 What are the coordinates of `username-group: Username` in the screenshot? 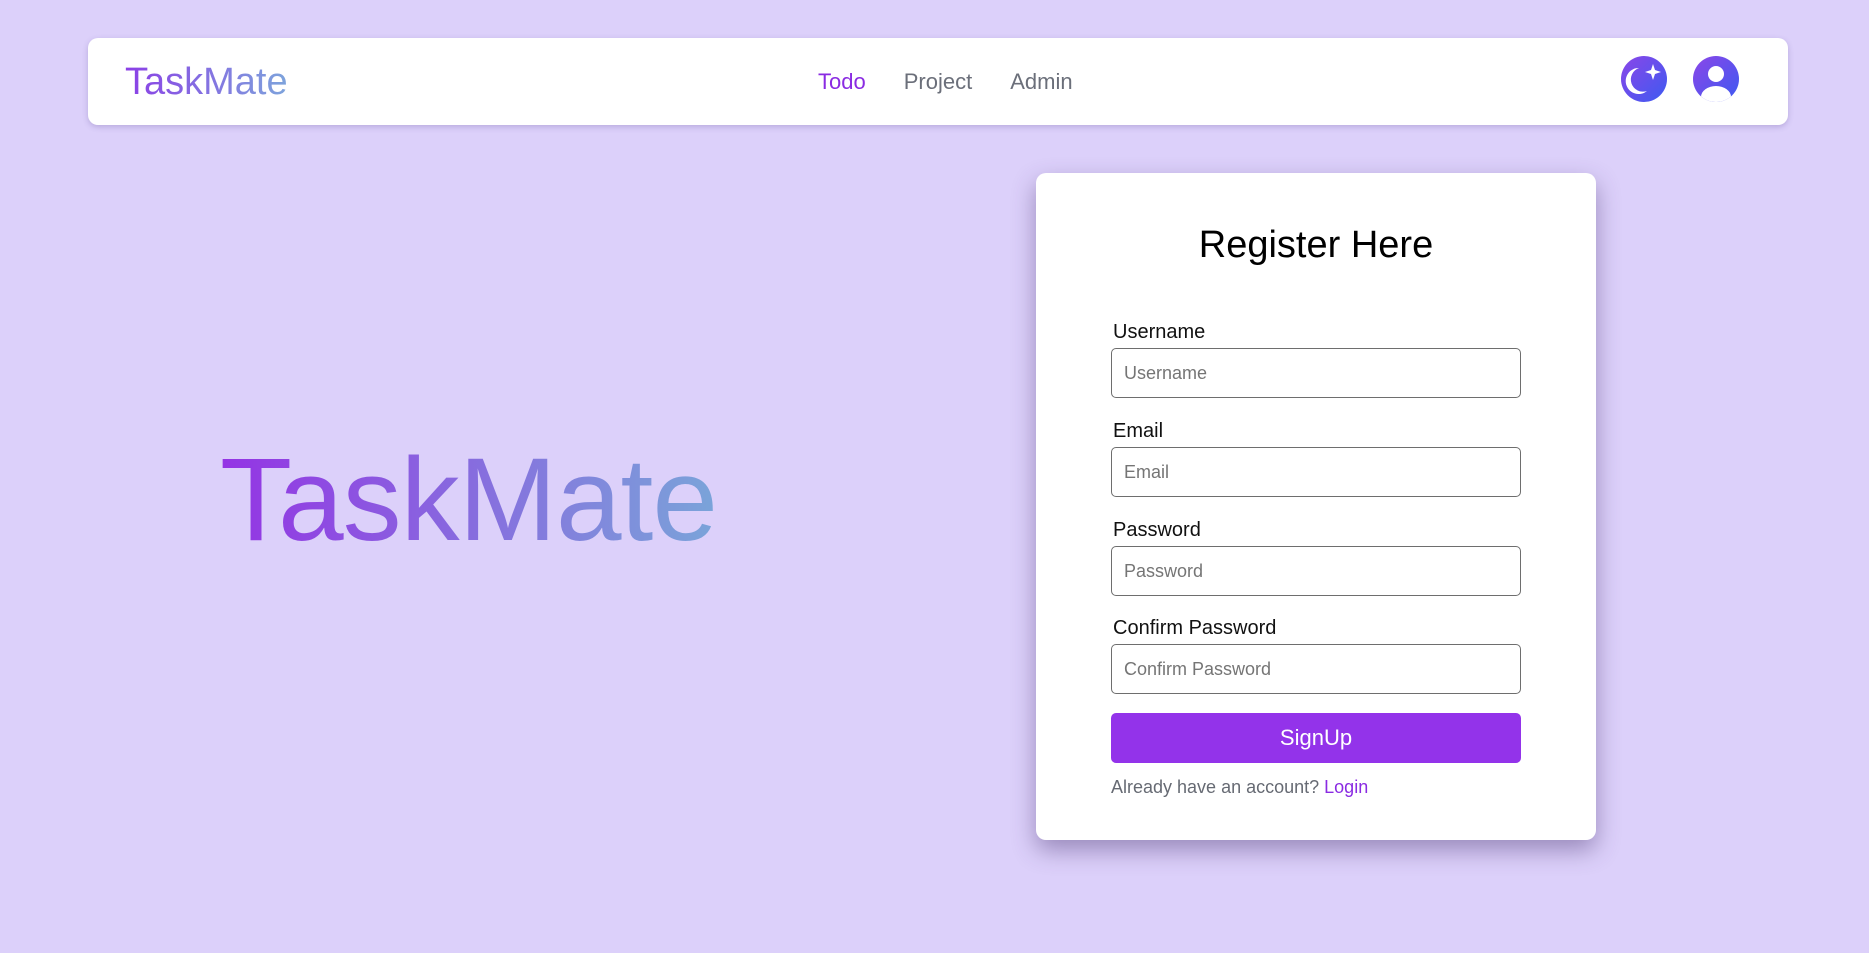 It's located at (1316, 359).